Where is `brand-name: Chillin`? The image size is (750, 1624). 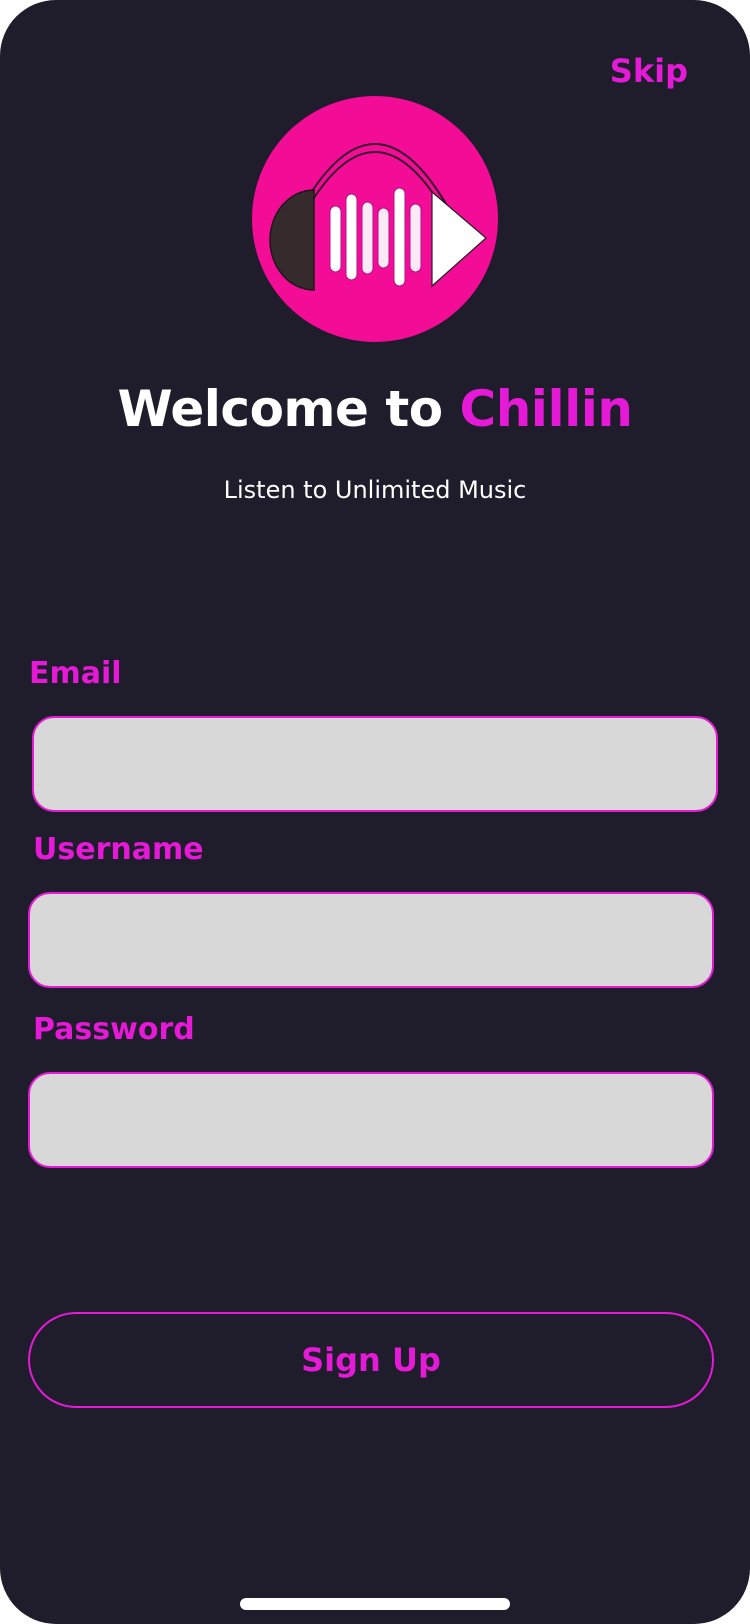
brand-name: Chillin is located at coordinates (546, 409).